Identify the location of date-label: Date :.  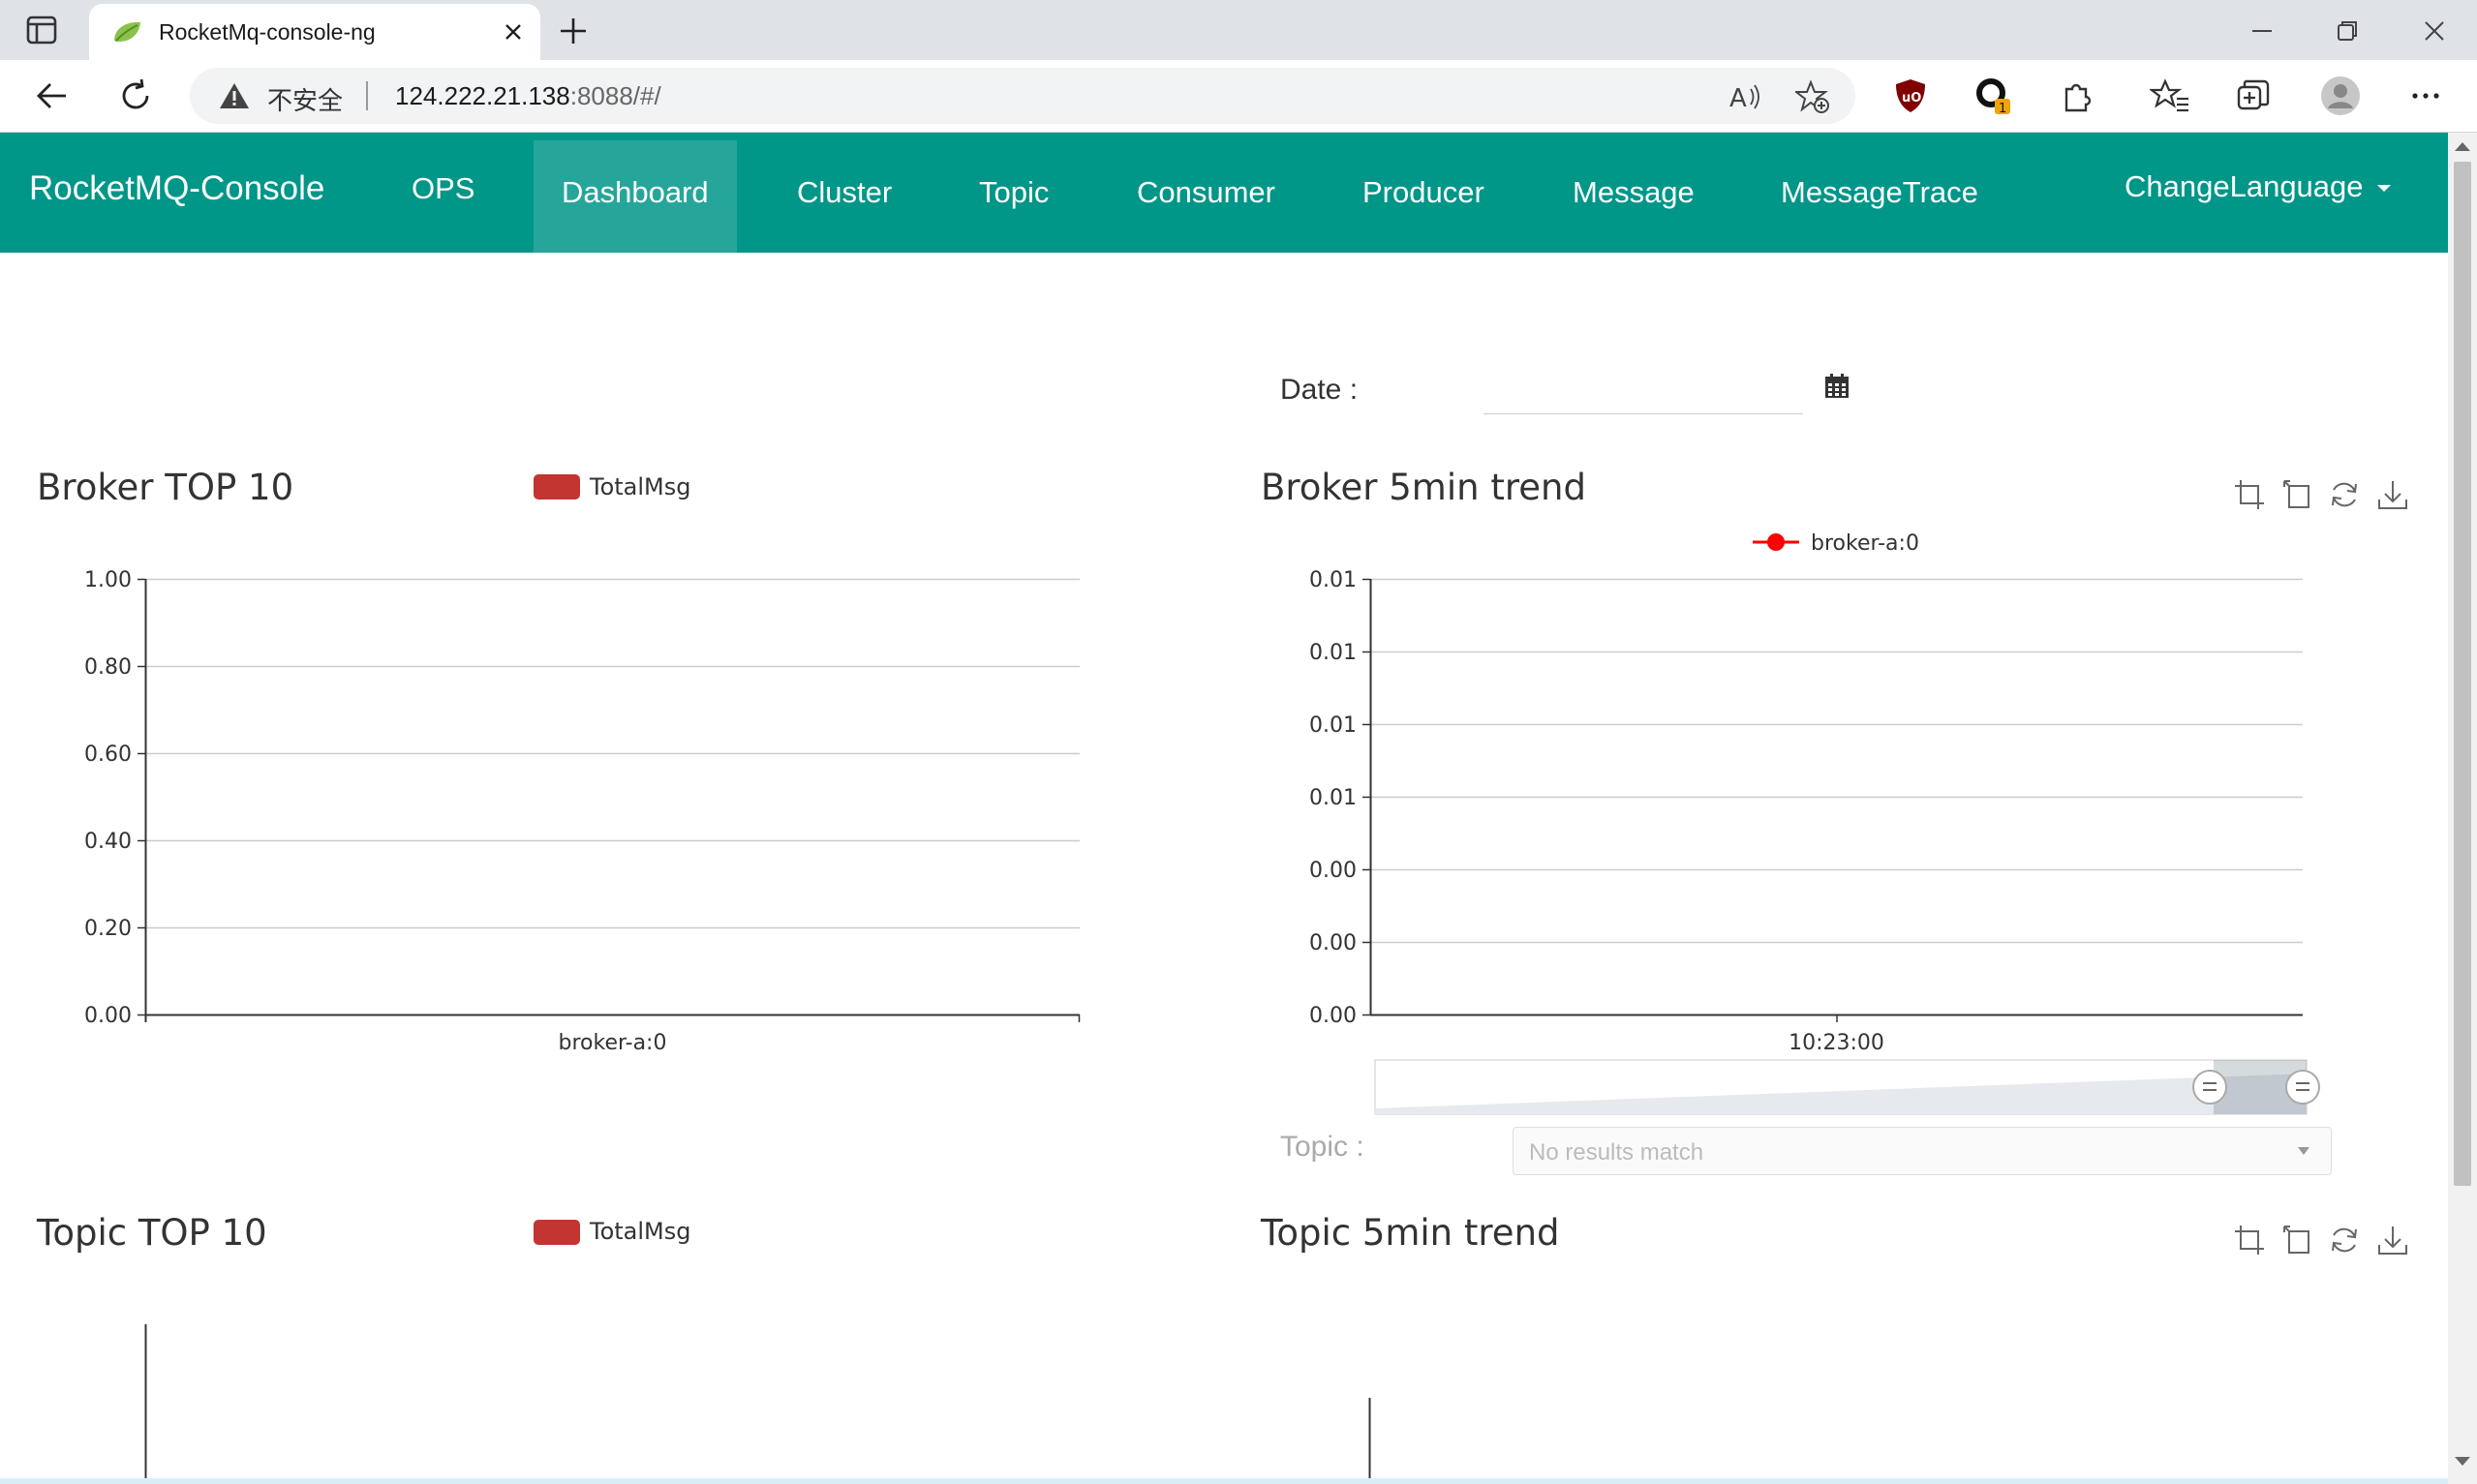
(1319, 390).